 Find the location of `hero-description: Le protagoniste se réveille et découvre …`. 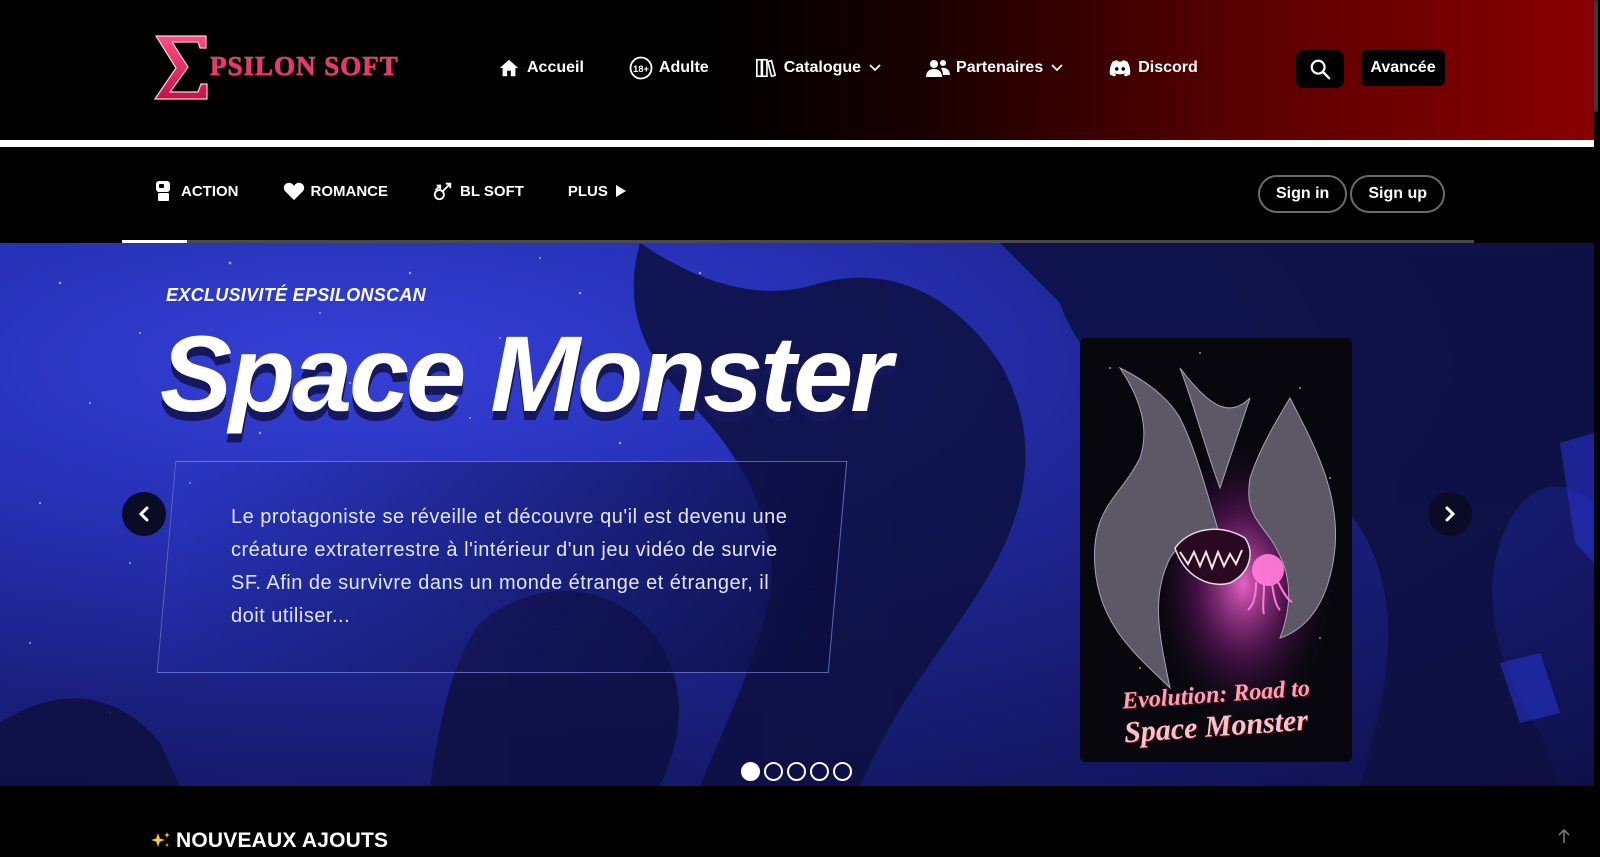

hero-description: Le protagoniste se réveille et découvre … is located at coordinates (509, 566).